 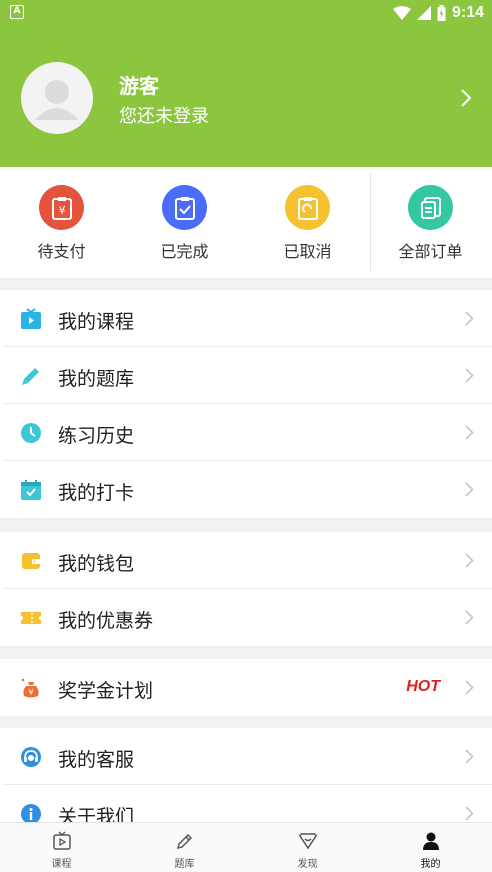 What do you see at coordinates (307, 864) in the screenshot?
I see `nav-label: 发现` at bounding box center [307, 864].